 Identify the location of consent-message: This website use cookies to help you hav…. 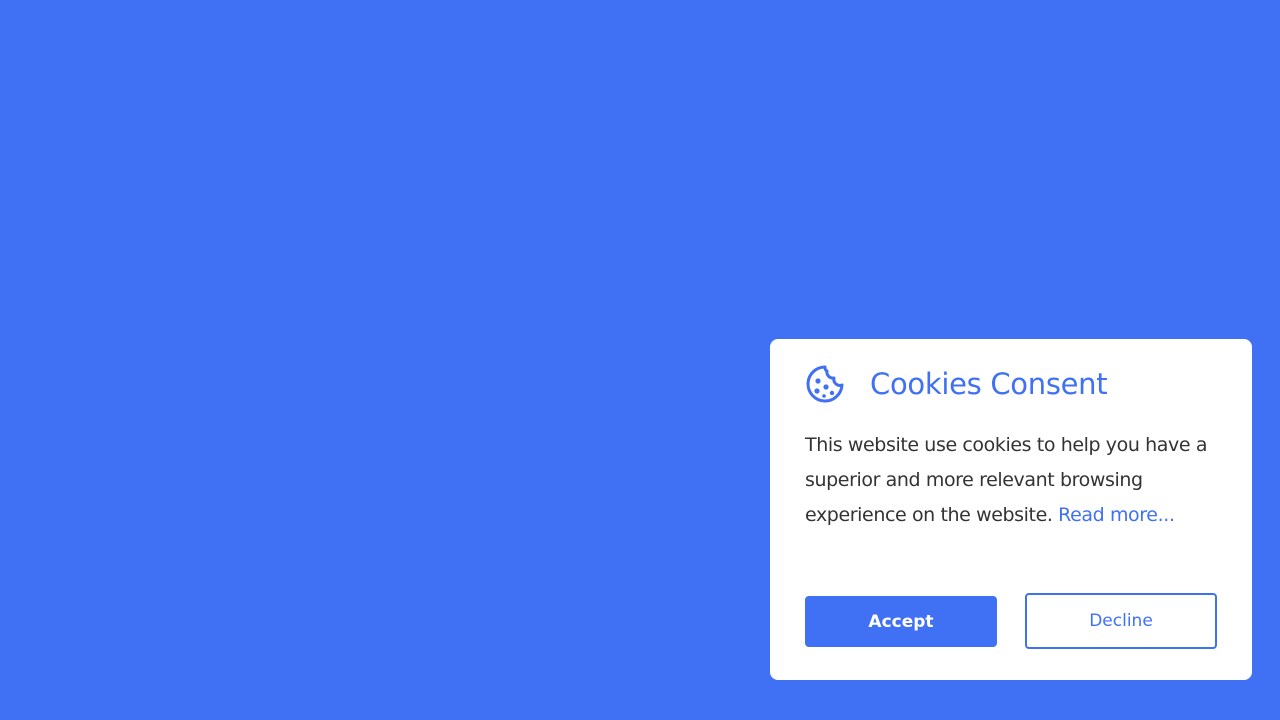
(1011, 480).